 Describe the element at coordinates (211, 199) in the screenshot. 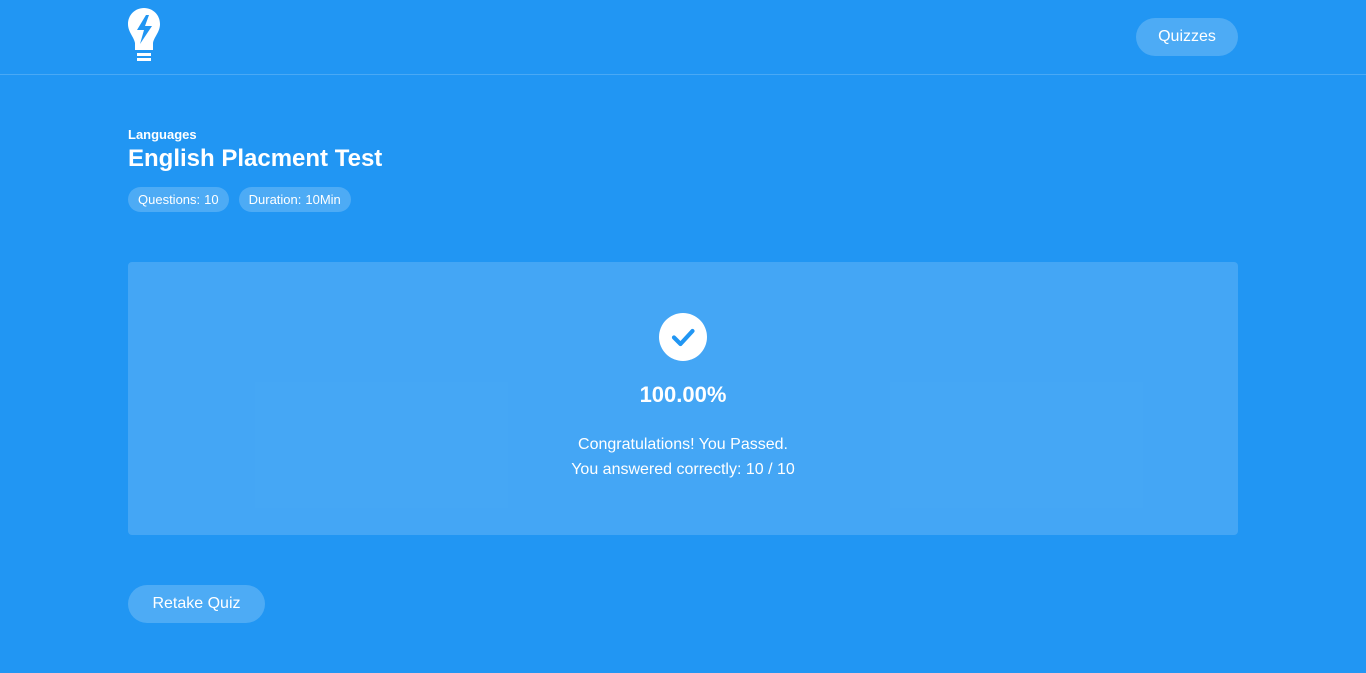

I see `questions-value: 10` at that location.